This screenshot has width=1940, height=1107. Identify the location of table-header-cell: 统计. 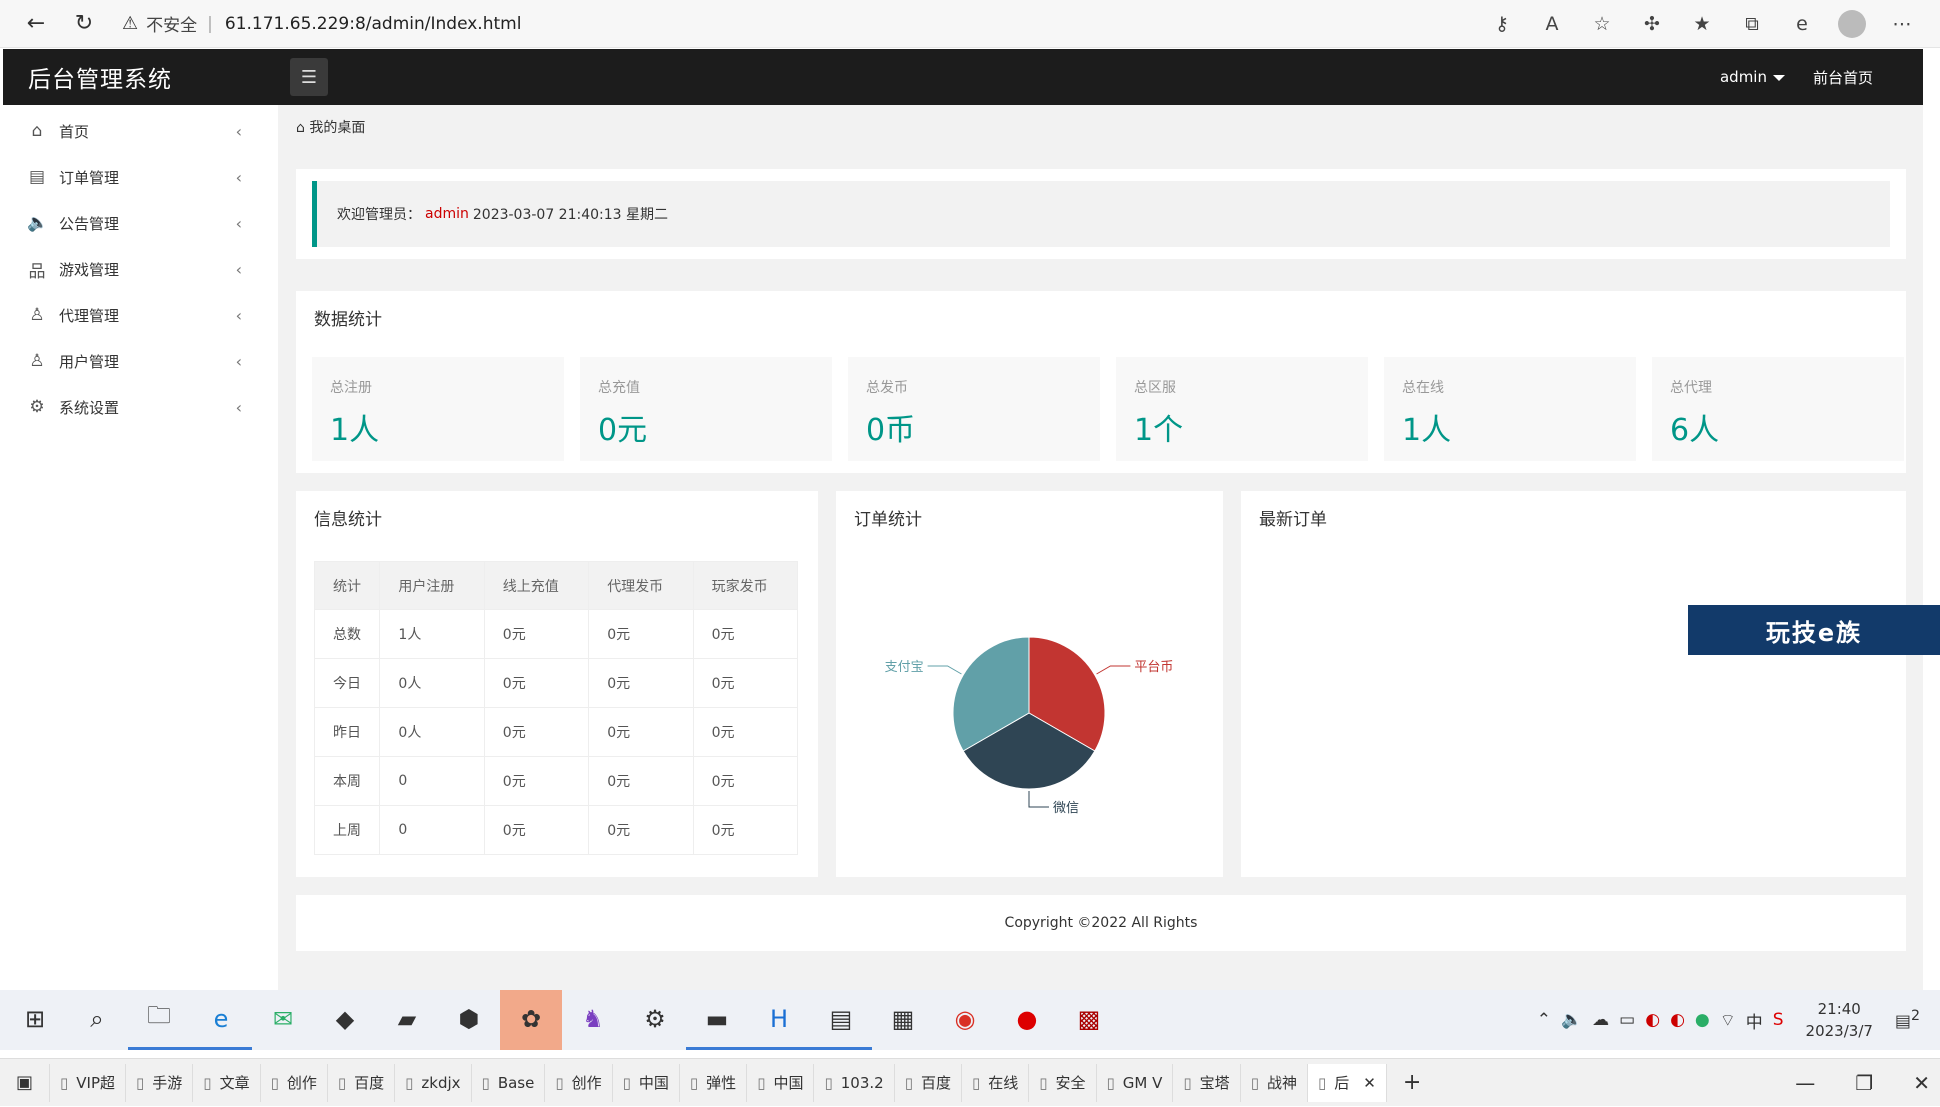
(347, 585).